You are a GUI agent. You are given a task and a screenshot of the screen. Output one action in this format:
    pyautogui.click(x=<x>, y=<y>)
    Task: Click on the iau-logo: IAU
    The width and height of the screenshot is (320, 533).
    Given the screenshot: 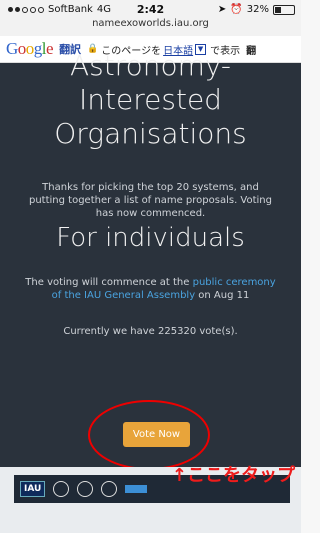 What is the action you would take?
    pyautogui.click(x=33, y=489)
    